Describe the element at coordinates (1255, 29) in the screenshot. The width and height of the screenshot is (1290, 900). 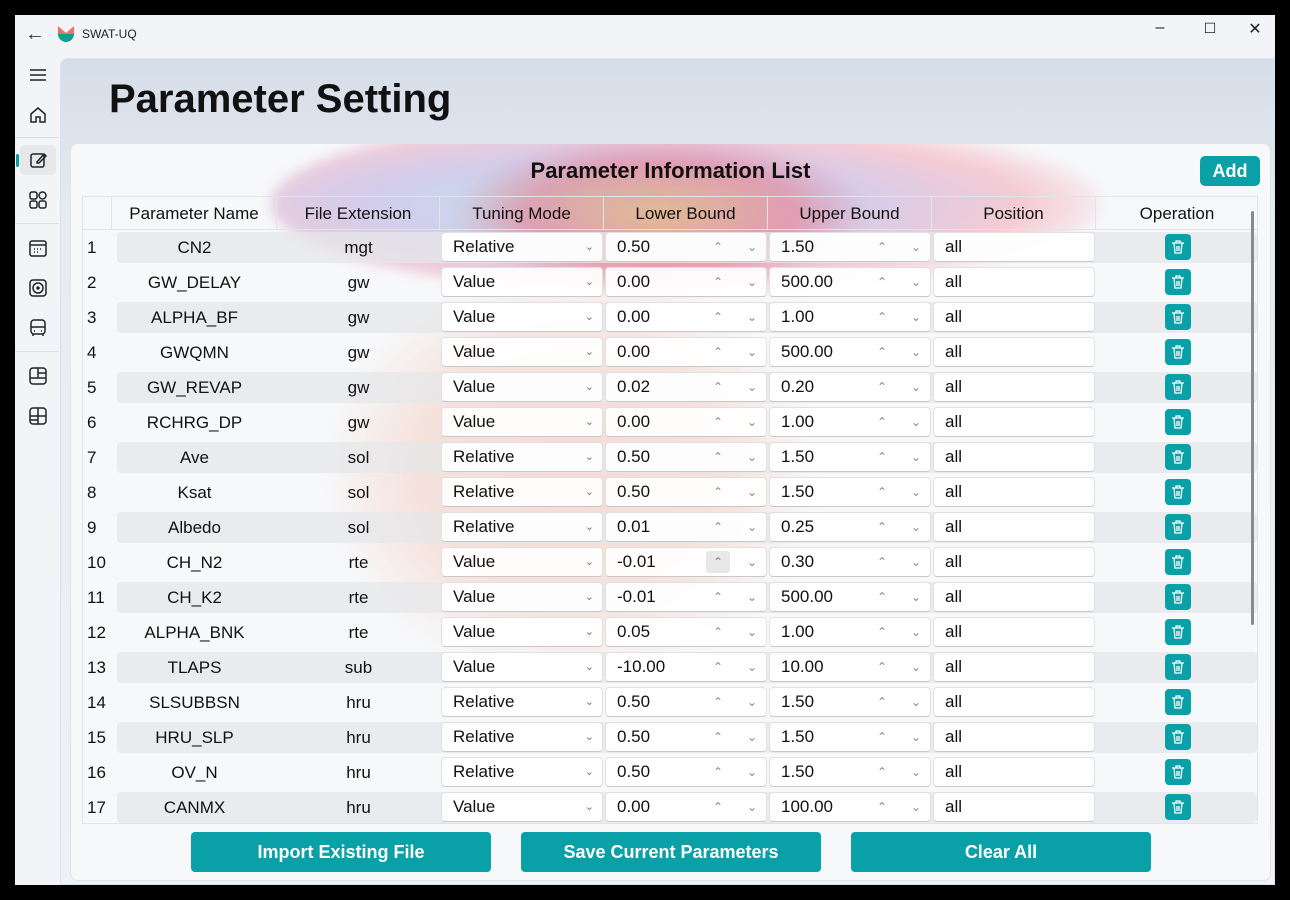
I see `close-icon: ✕` at that location.